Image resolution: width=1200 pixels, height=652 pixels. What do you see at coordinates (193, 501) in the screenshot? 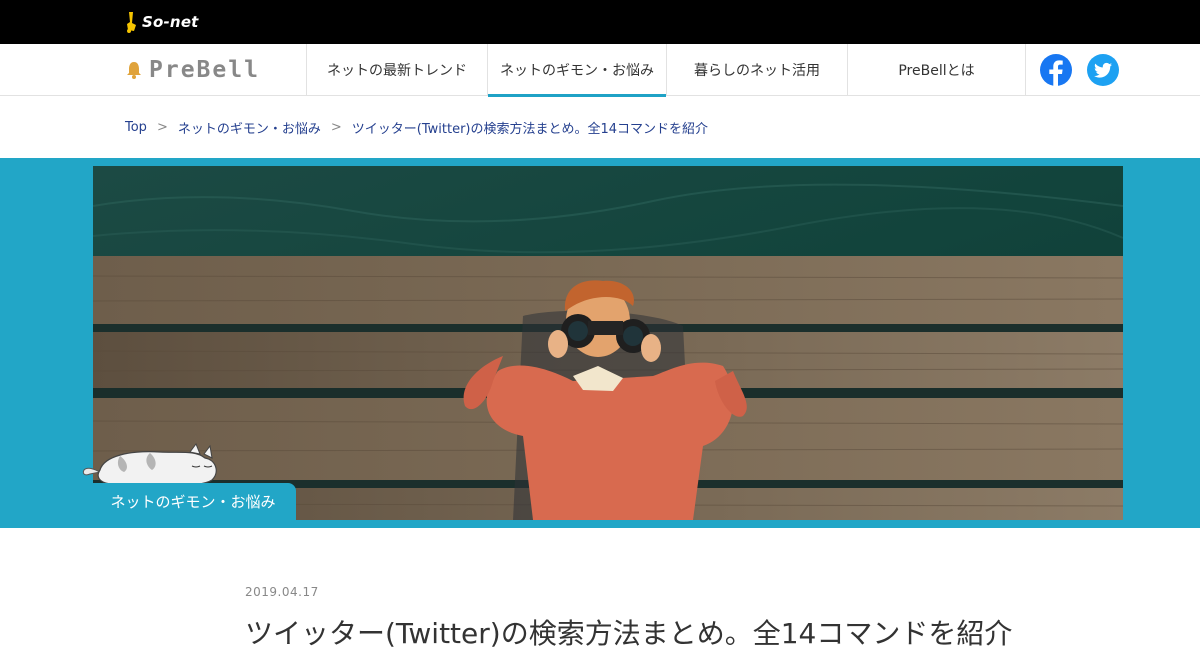
I see `category-tag: ネットのギモン・お悩み` at bounding box center [193, 501].